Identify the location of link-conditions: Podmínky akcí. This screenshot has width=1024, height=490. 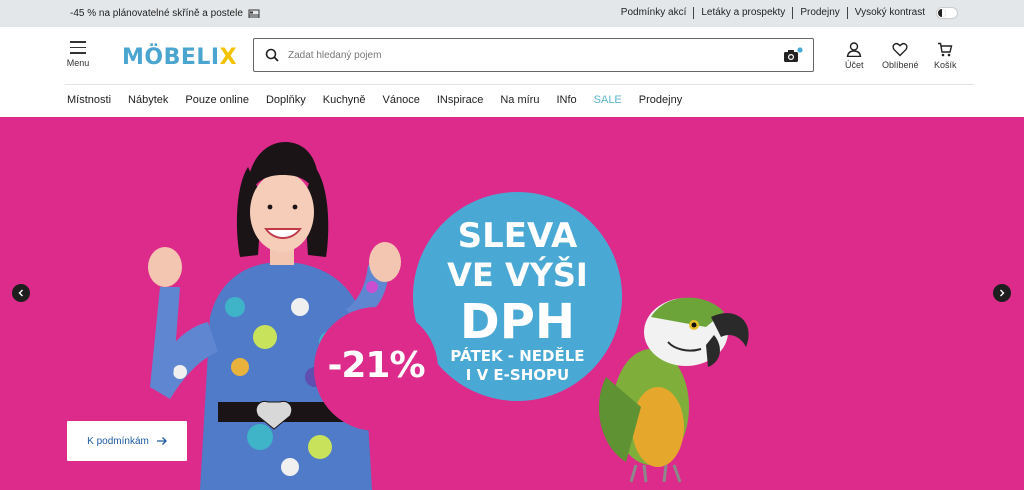
(654, 13).